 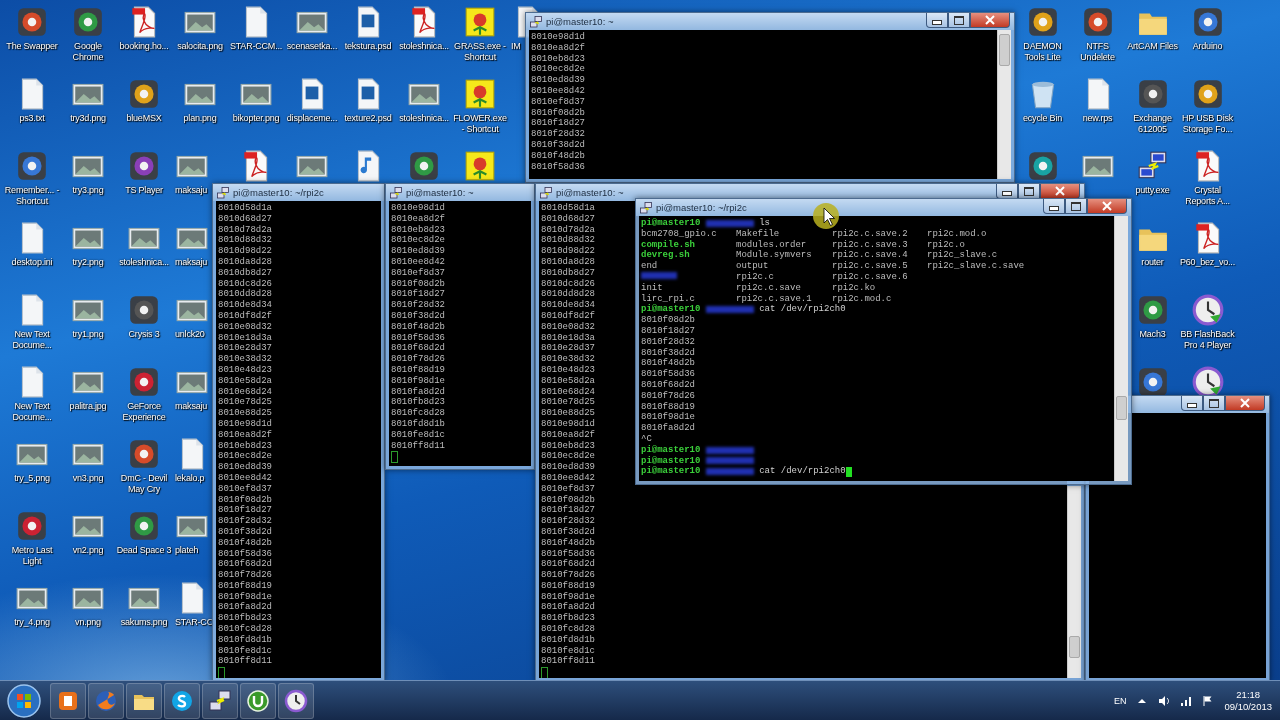 What do you see at coordinates (88, 190) in the screenshot?
I see `icon-label: try3.png` at bounding box center [88, 190].